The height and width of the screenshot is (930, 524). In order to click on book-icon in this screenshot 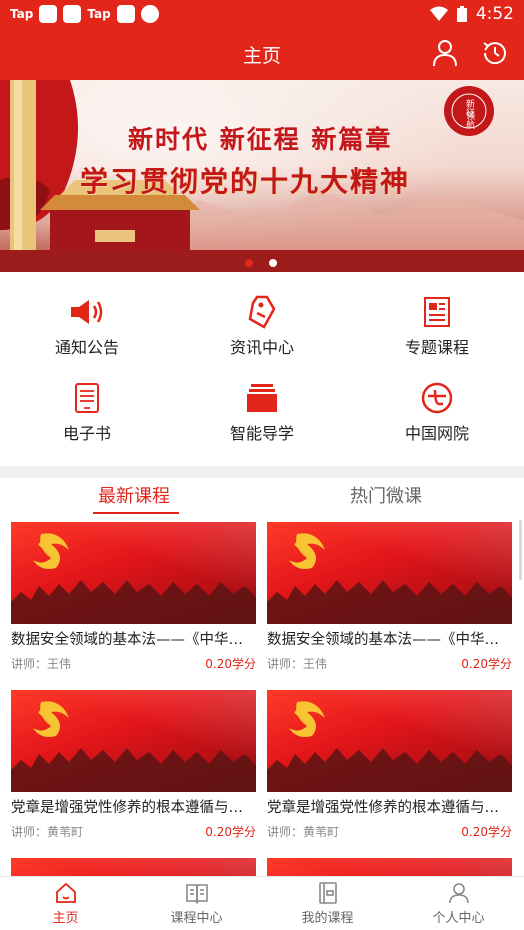, I will do `click(196, 894)`.